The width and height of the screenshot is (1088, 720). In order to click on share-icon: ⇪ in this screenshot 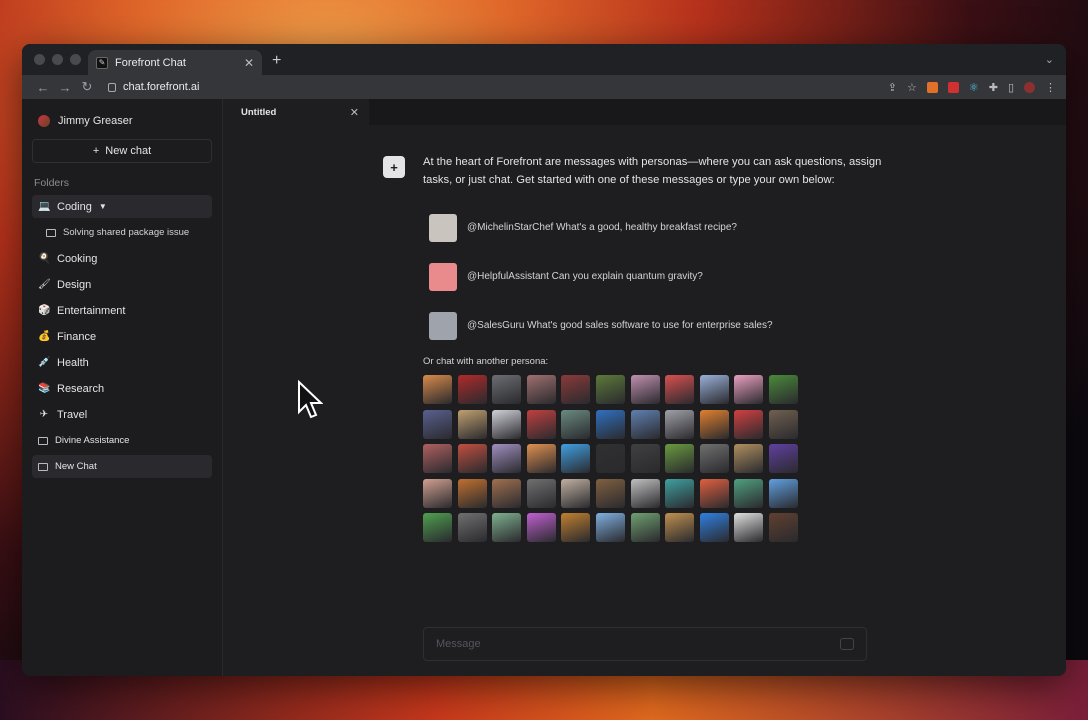, I will do `click(892, 87)`.